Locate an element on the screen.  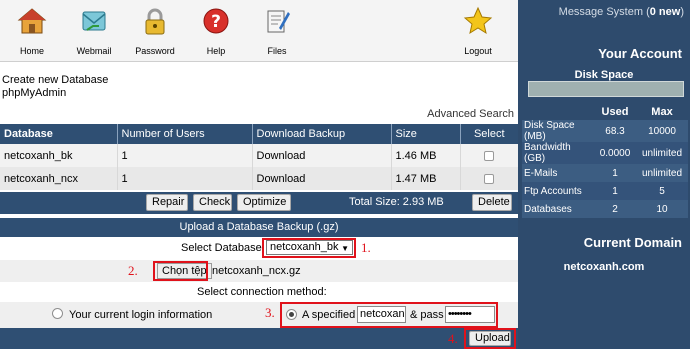
toolbar-webmail: Webmail is located at coordinates (94, 31).